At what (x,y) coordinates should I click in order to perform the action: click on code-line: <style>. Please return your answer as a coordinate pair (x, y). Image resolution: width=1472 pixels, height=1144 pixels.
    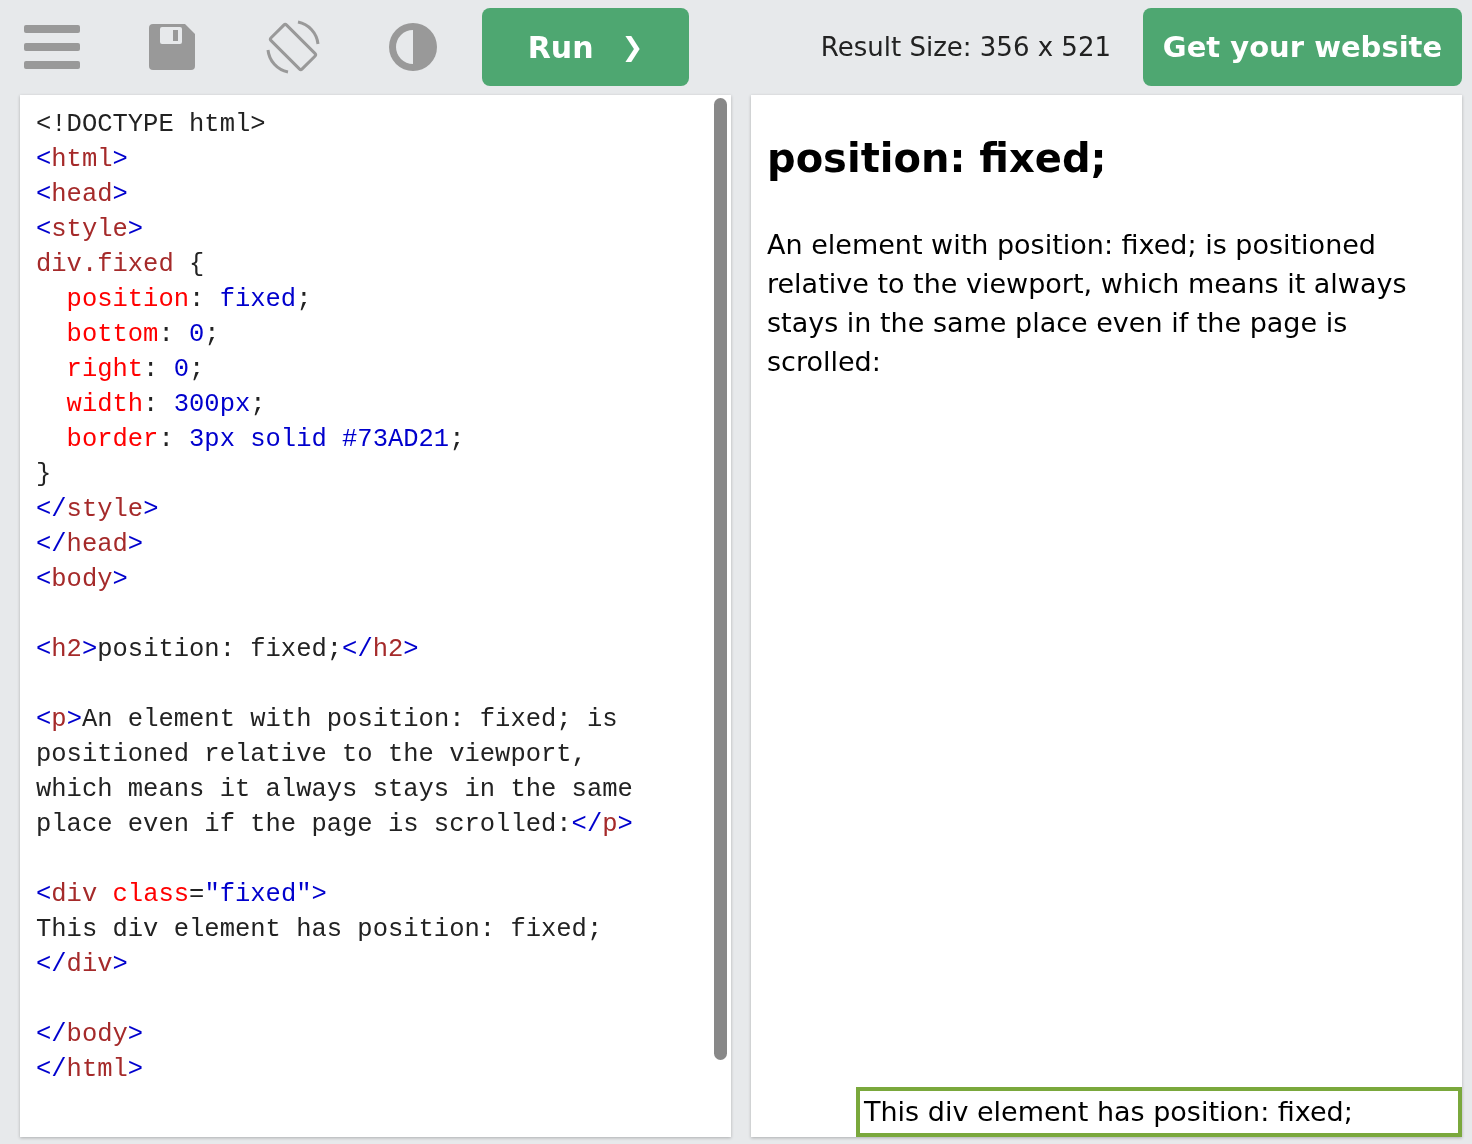
    Looking at the image, I should click on (90, 230).